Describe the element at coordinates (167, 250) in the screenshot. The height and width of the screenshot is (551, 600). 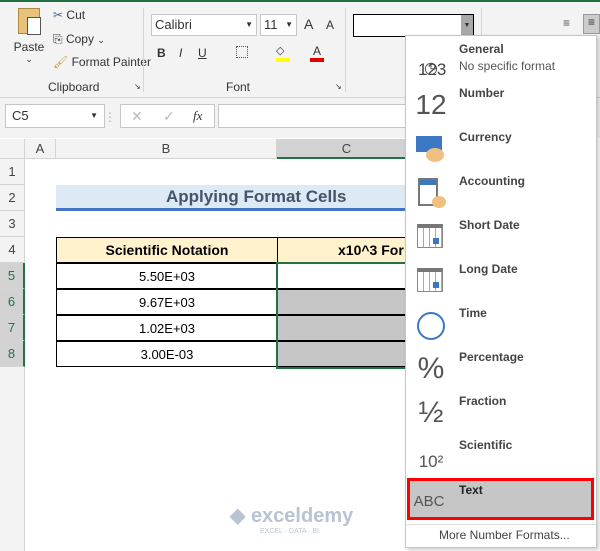
I see `header-cell-scientific: Scientific Notation` at that location.